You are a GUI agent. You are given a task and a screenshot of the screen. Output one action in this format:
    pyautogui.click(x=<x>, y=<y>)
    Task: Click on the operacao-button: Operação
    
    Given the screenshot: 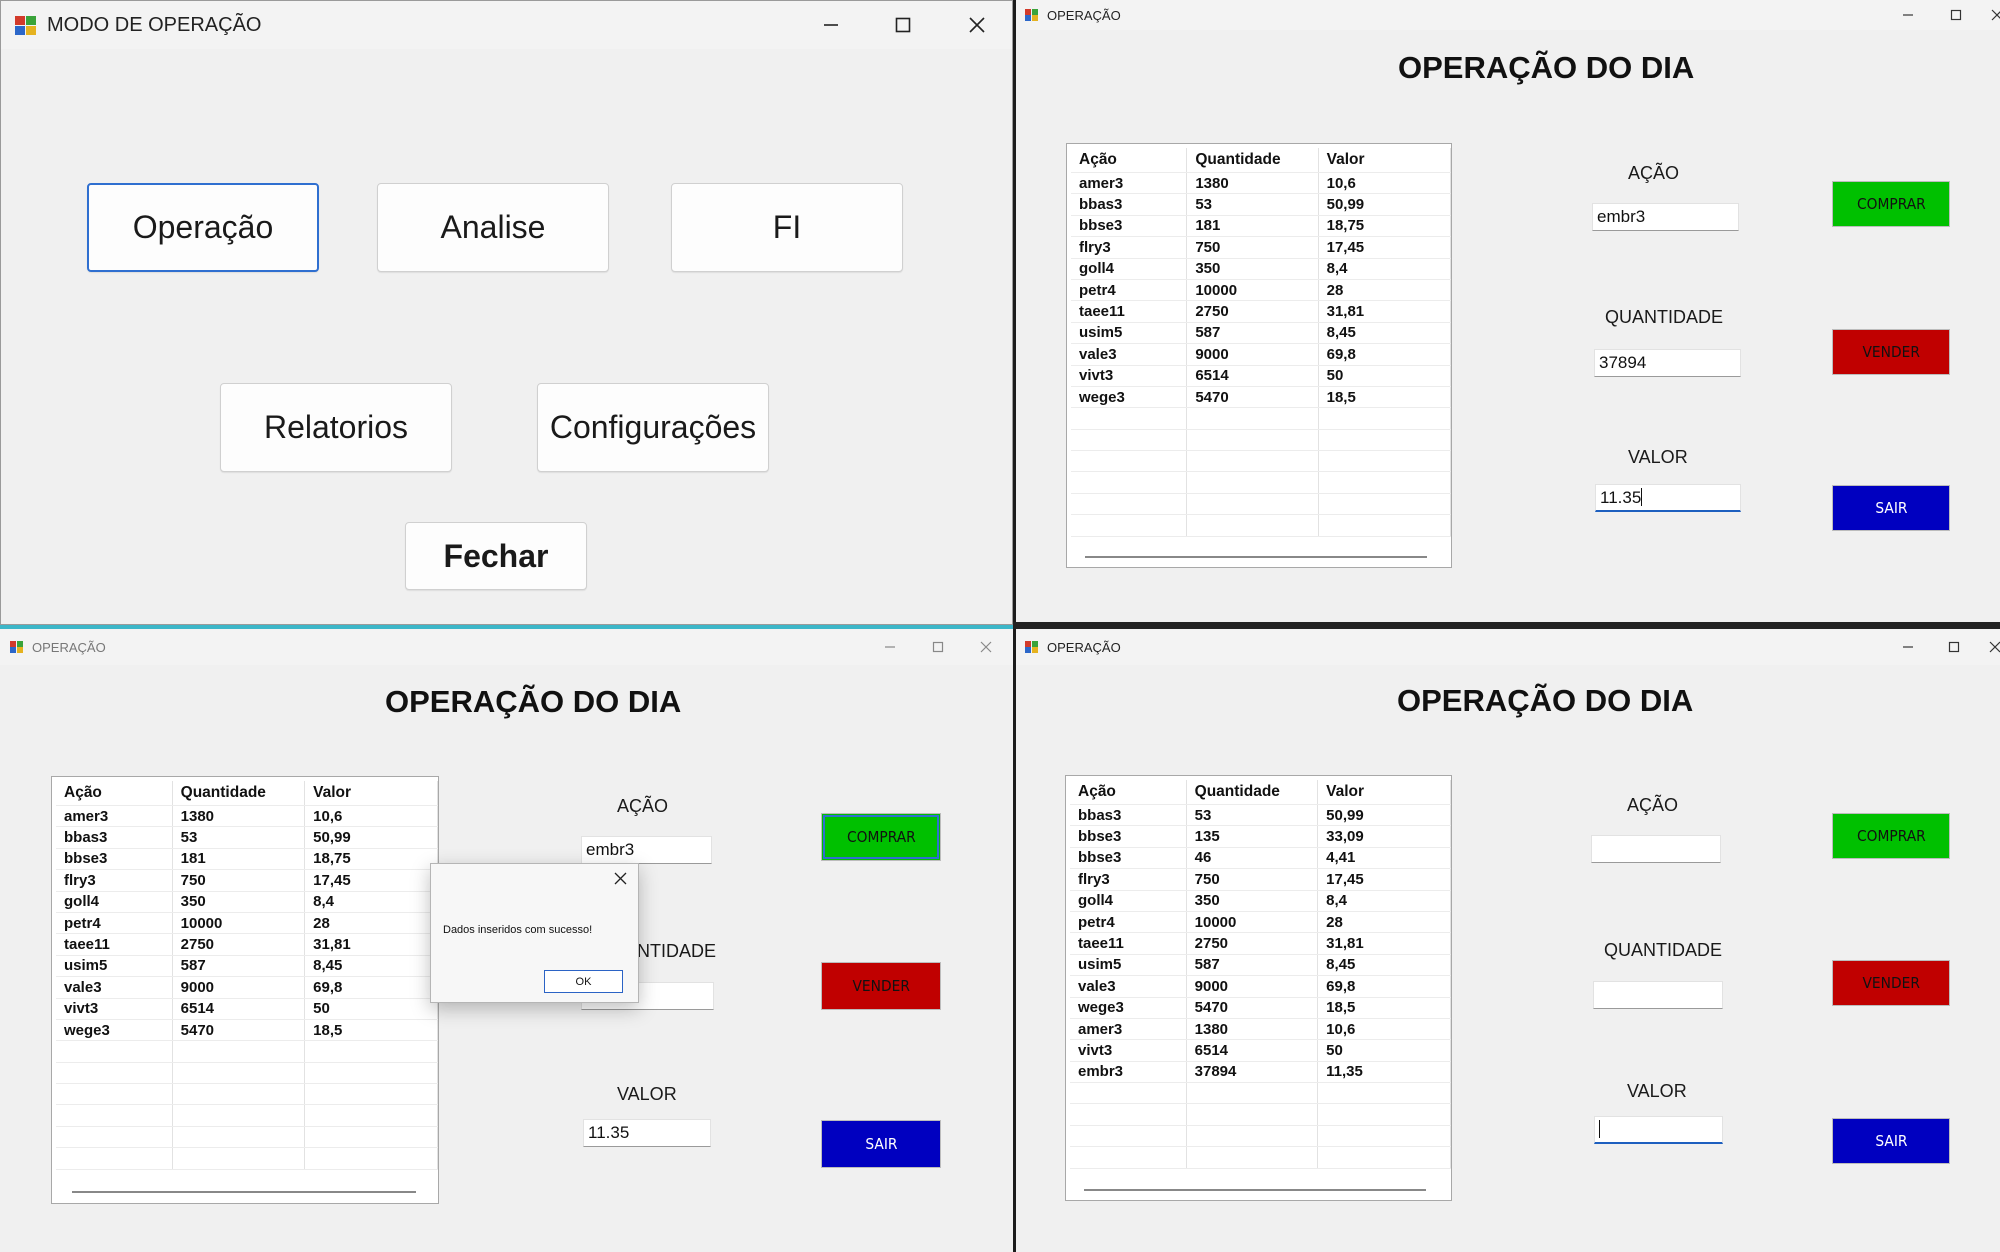 What is the action you would take?
    pyautogui.click(x=203, y=227)
    